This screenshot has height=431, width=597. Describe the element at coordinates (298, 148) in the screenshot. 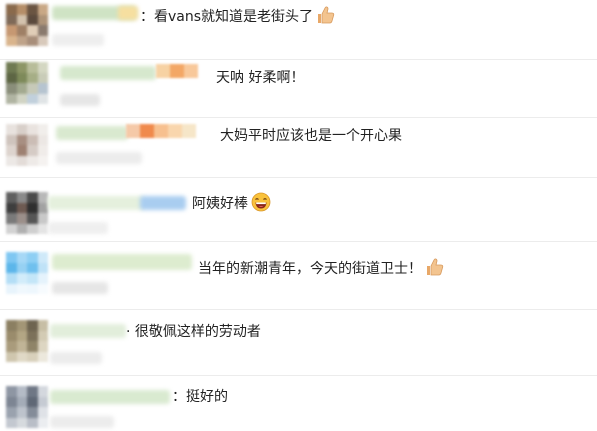

I see `comment-item: 大妈平时应该也是一个开心果` at that location.